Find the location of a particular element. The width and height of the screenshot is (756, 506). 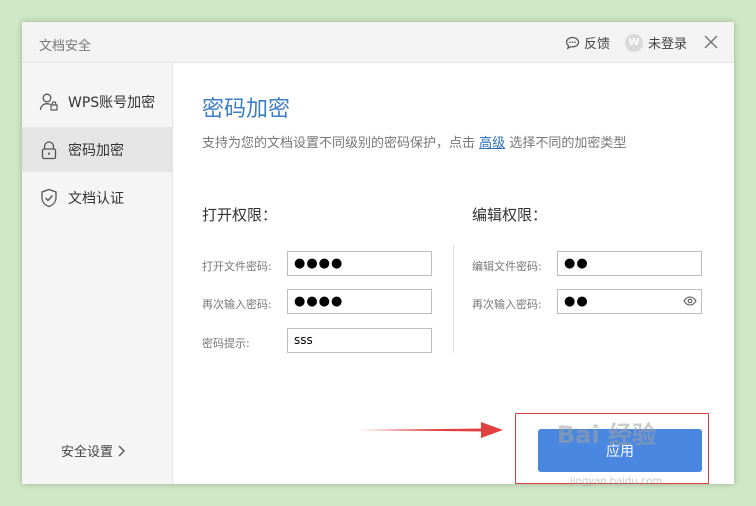

column-divider is located at coordinates (453, 299).